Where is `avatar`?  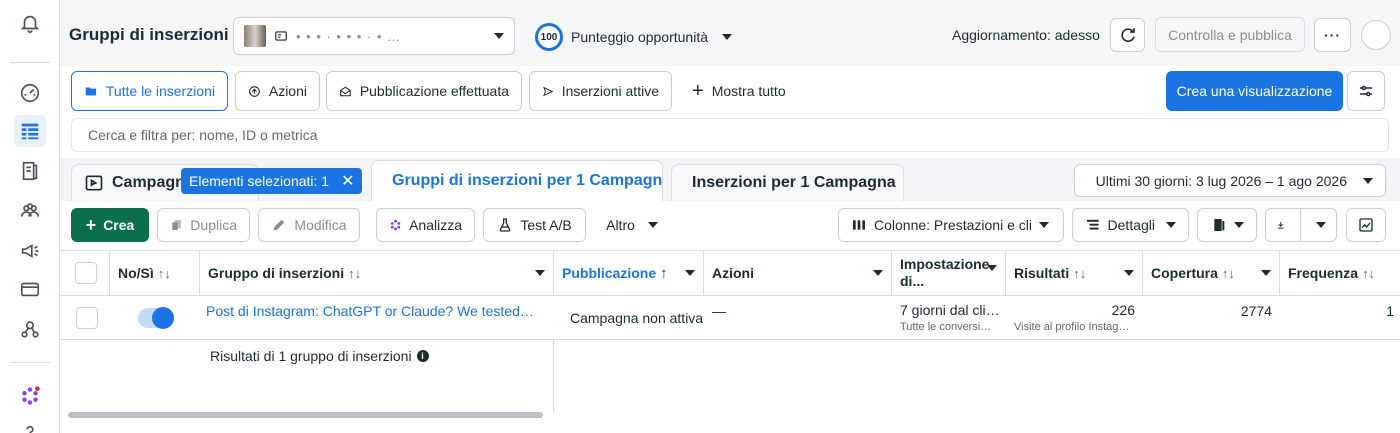 avatar is located at coordinates (1376, 35).